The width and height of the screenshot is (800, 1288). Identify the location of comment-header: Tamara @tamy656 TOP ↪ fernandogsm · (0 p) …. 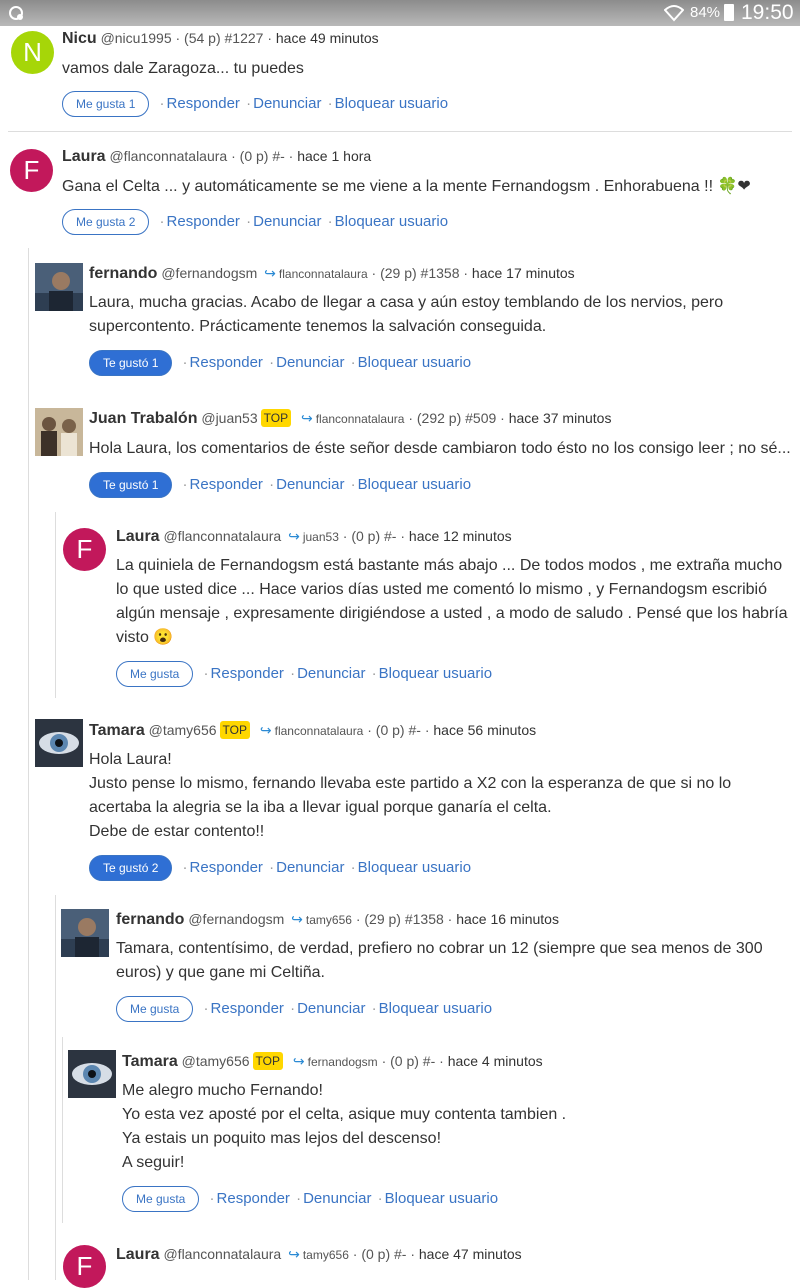
(332, 1061).